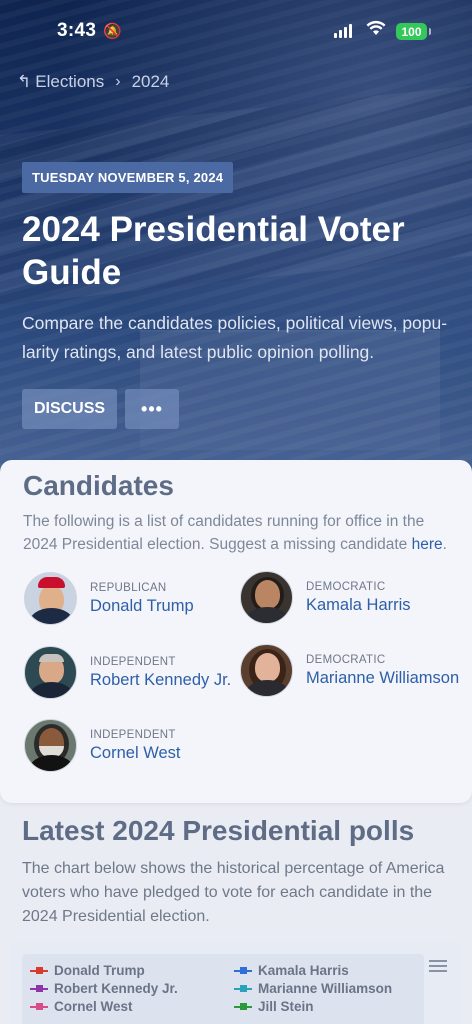 Image resolution: width=472 pixels, height=1024 pixels. I want to click on candidate-cornel-west: INDEPENDENT Cornel West, so click(102, 745).